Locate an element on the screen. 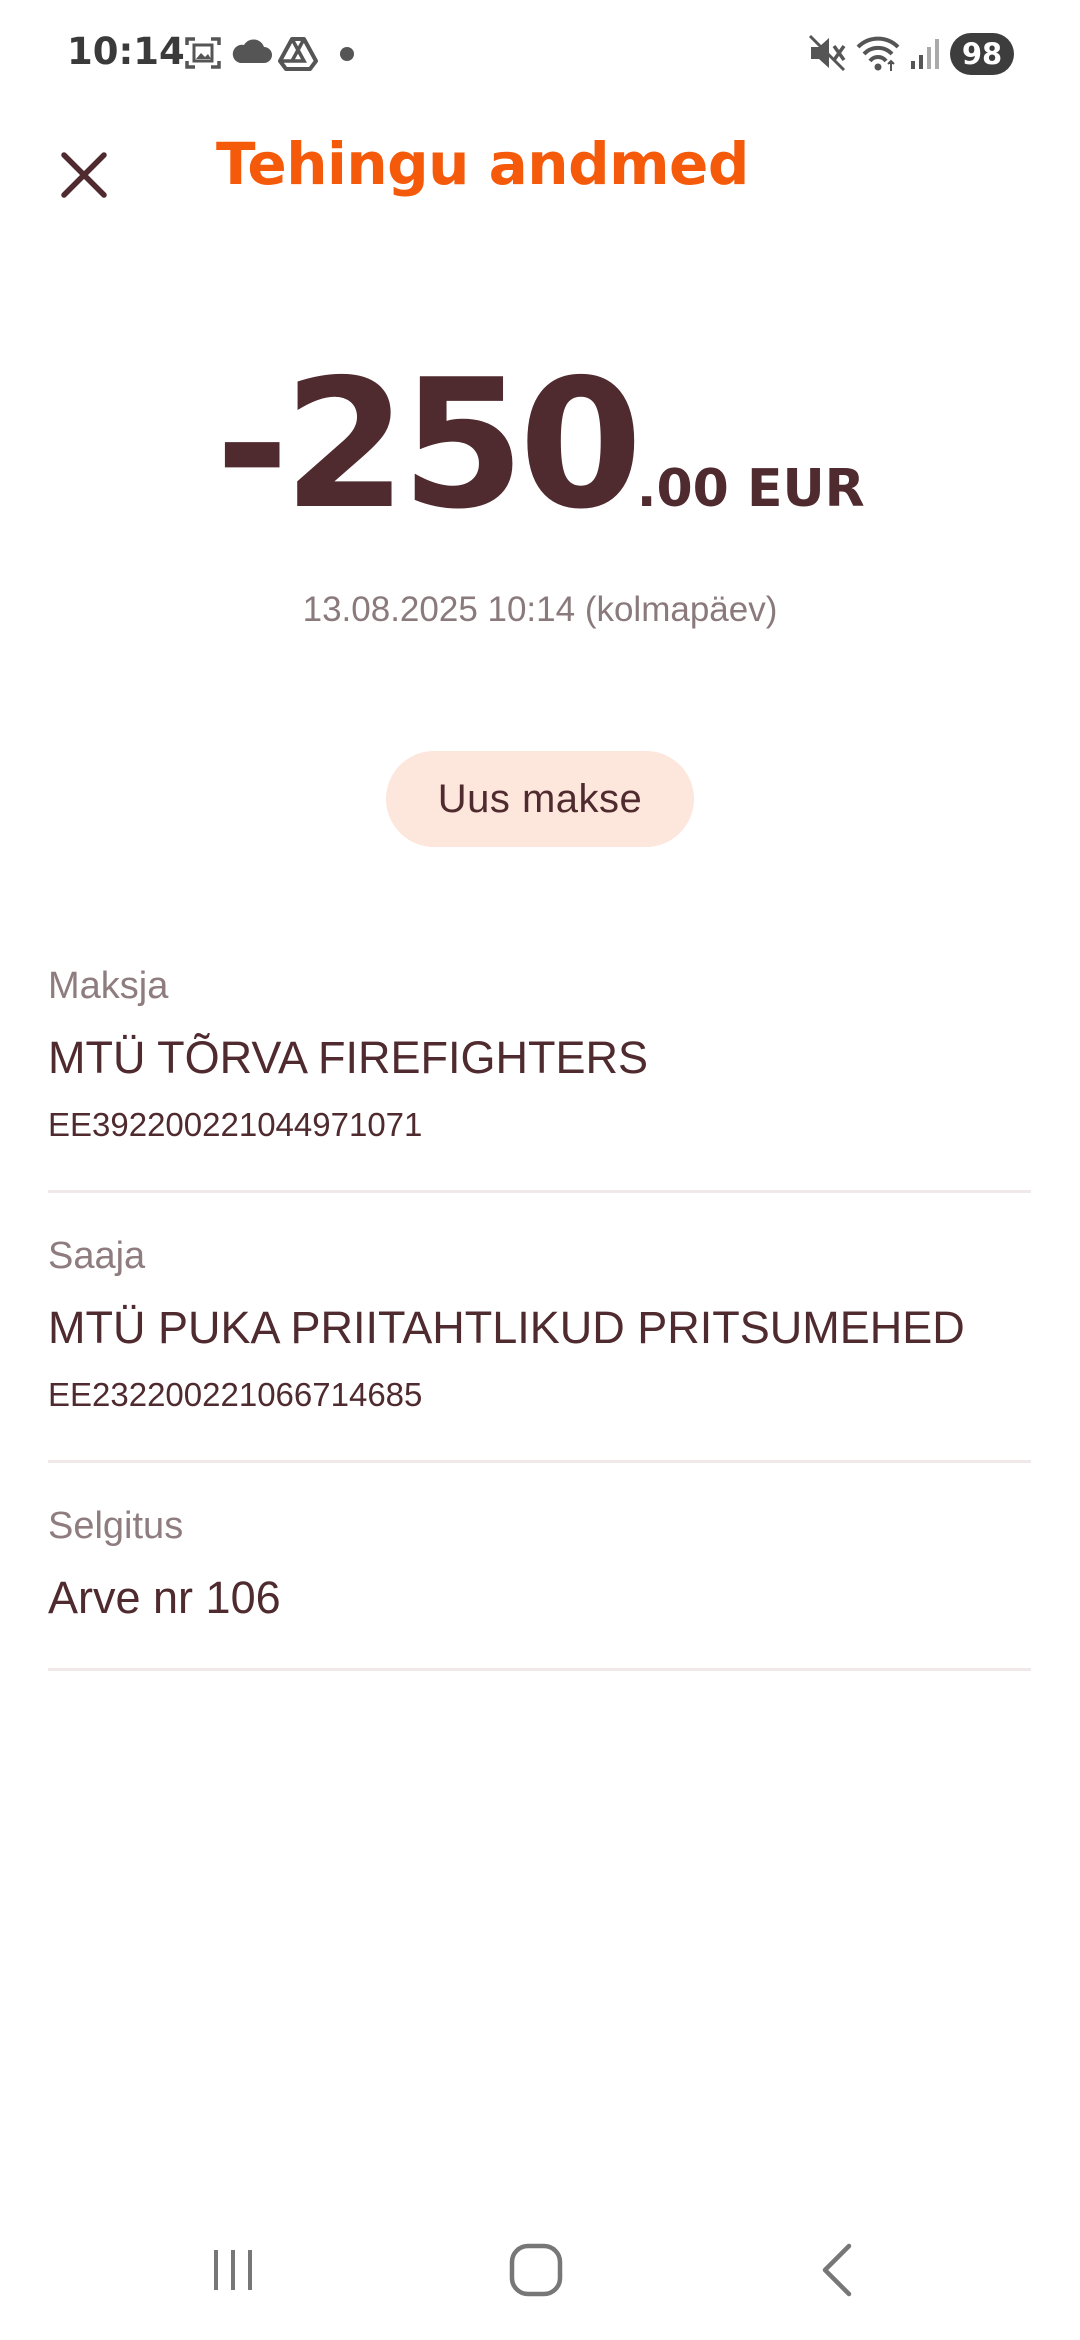 This screenshot has height=2340, width=1080. amount-main: -250 is located at coordinates (428, 444).